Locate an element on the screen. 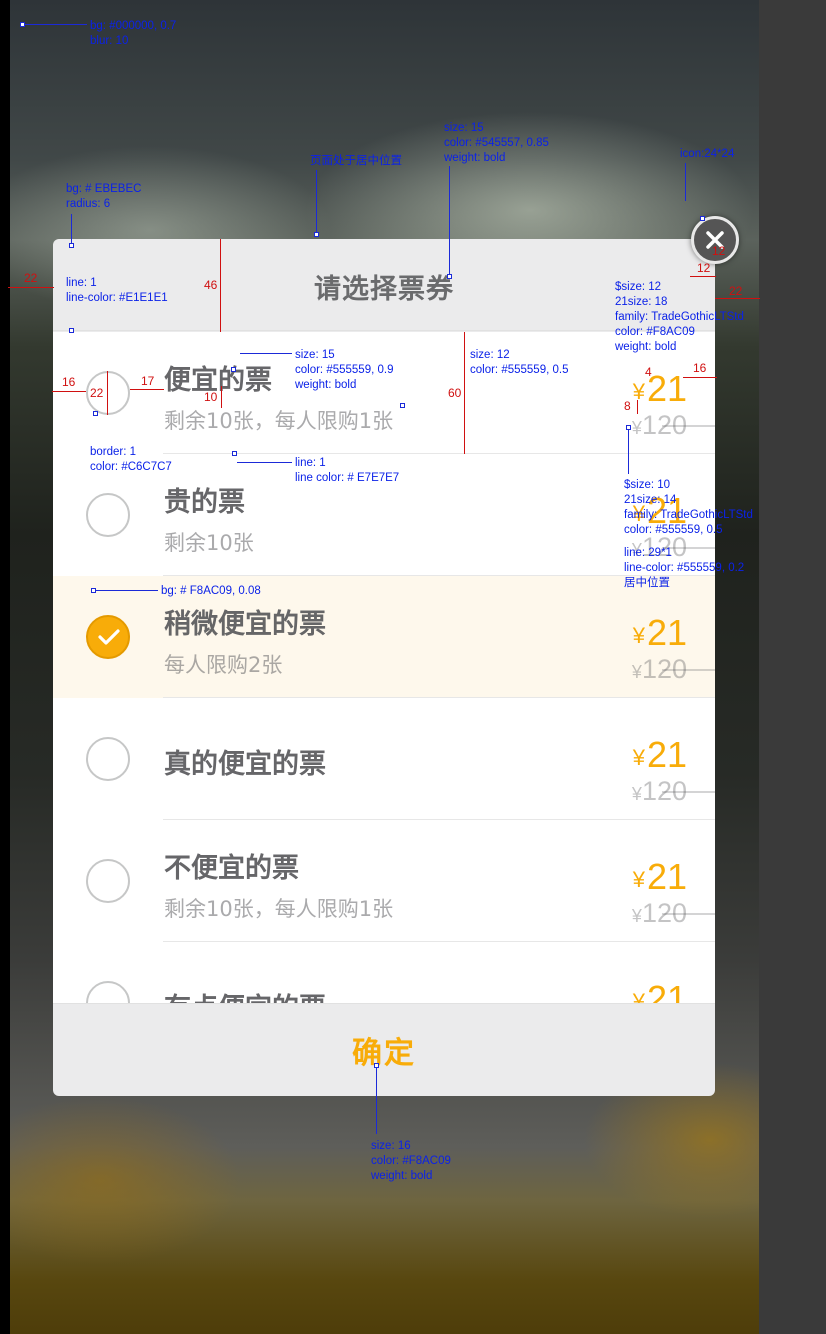 This screenshot has height=1334, width=826. ticket-desc: 剩余10张 is located at coordinates (209, 543).